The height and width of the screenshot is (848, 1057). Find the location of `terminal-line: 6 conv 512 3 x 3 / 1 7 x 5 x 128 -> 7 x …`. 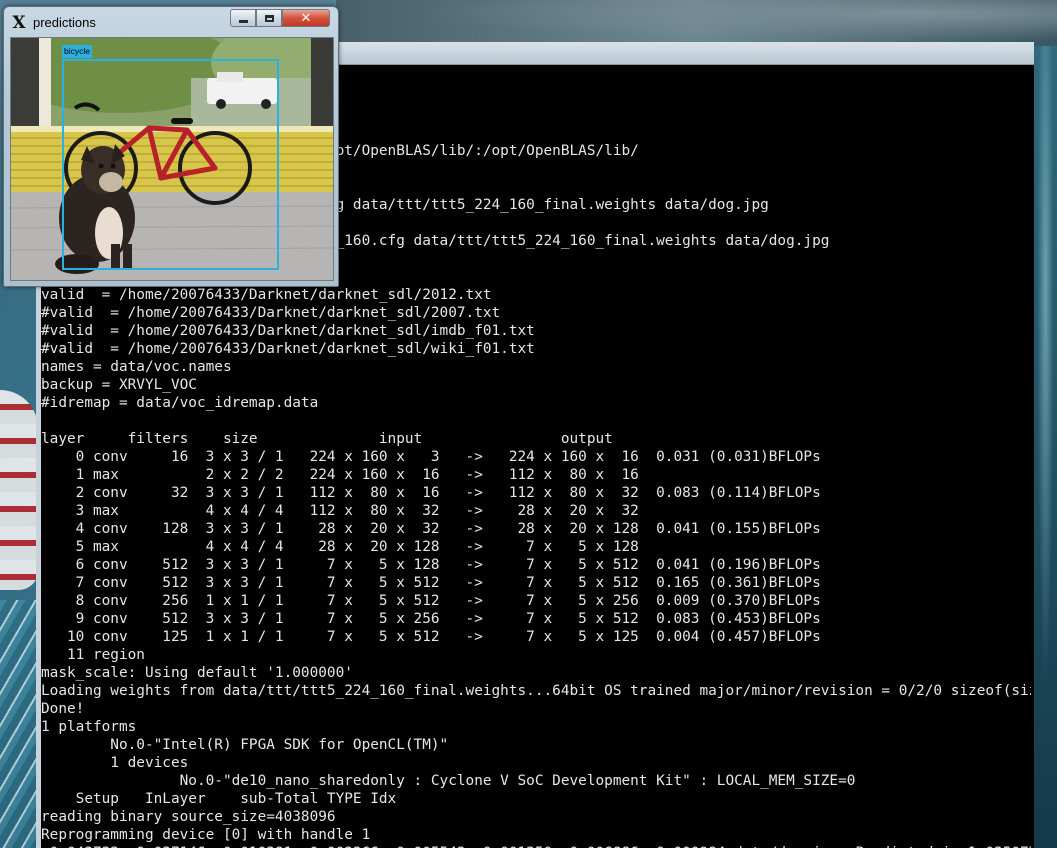

terminal-line: 6 conv 512 3 x 3 / 1 7 x 5 x 128 -> 7 x … is located at coordinates (431, 565).